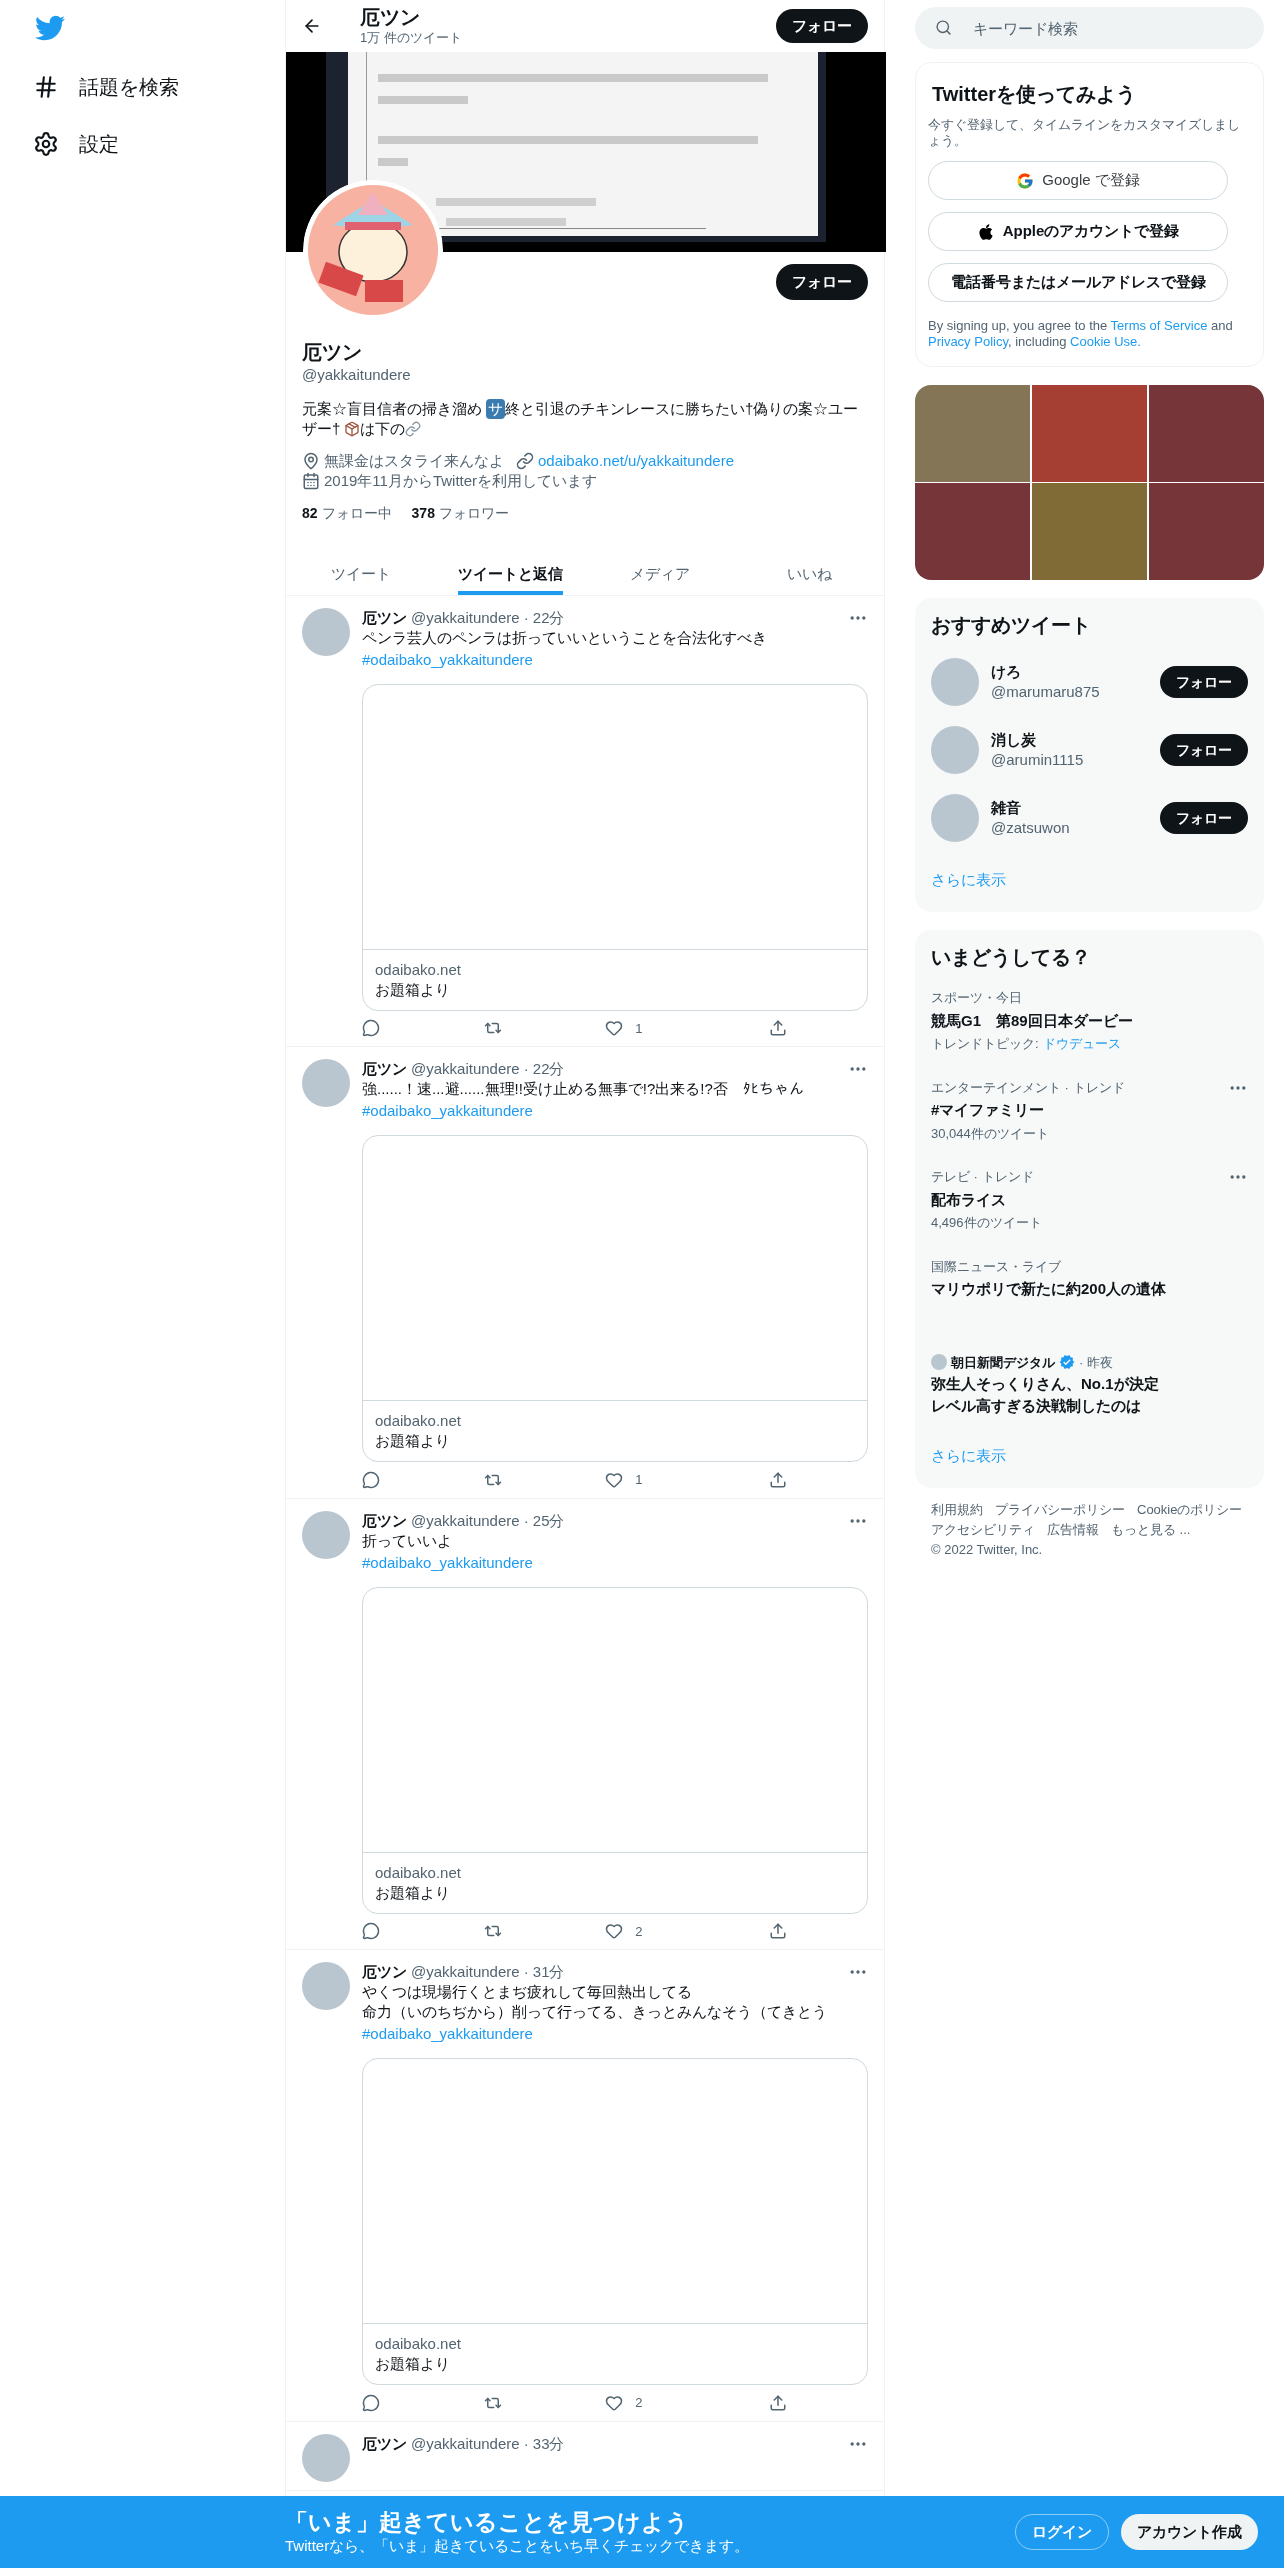  What do you see at coordinates (595, 2012) in the screenshot?
I see `tweet-text: 命力（いのちぢから）削って行ってる、きっとみんなそう（てきとう` at bounding box center [595, 2012].